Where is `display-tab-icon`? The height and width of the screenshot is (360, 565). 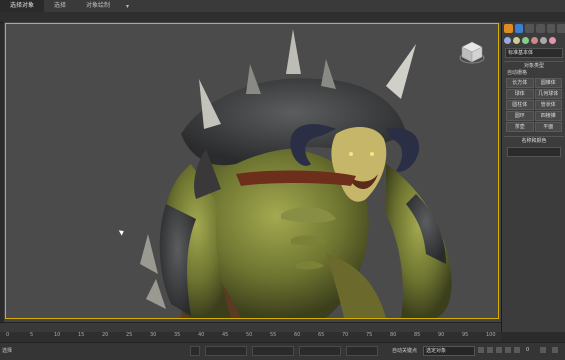 display-tab-icon is located at coordinates (551, 28).